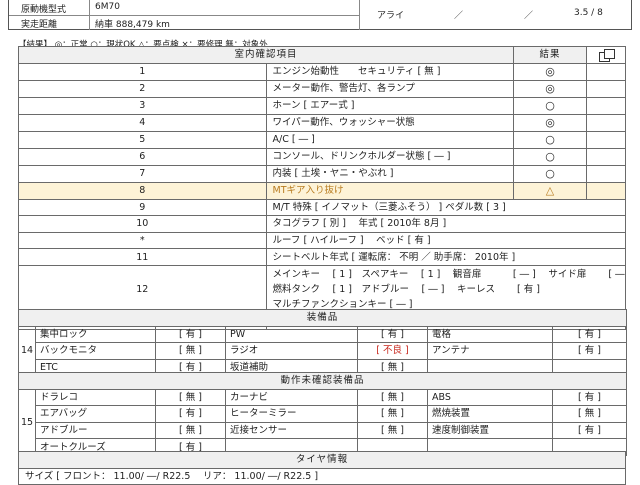 The height and width of the screenshot is (485, 640). I want to click on info-text: ルーフ [ ハイルーフ ] ベッド [ 有 ], so click(445, 240).